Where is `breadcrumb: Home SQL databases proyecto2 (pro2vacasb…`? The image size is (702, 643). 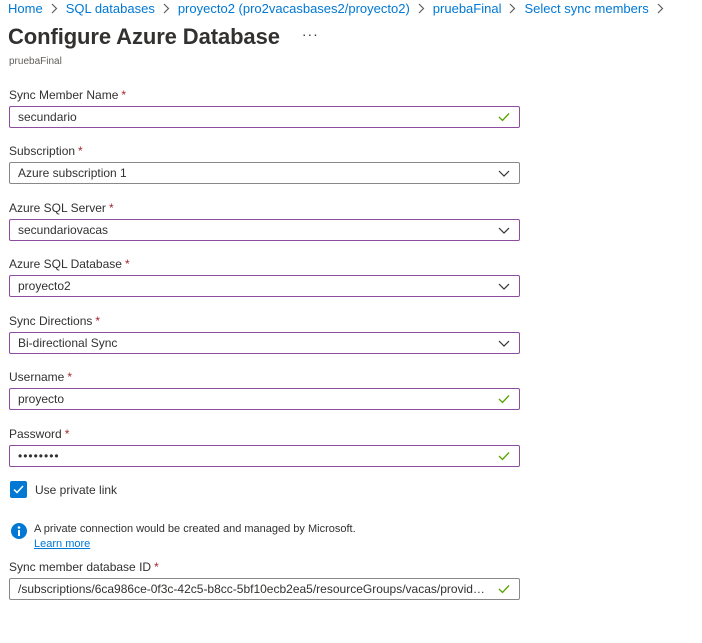
breadcrumb: Home SQL databases proyecto2 (pro2vacasb… is located at coordinates (340, 8).